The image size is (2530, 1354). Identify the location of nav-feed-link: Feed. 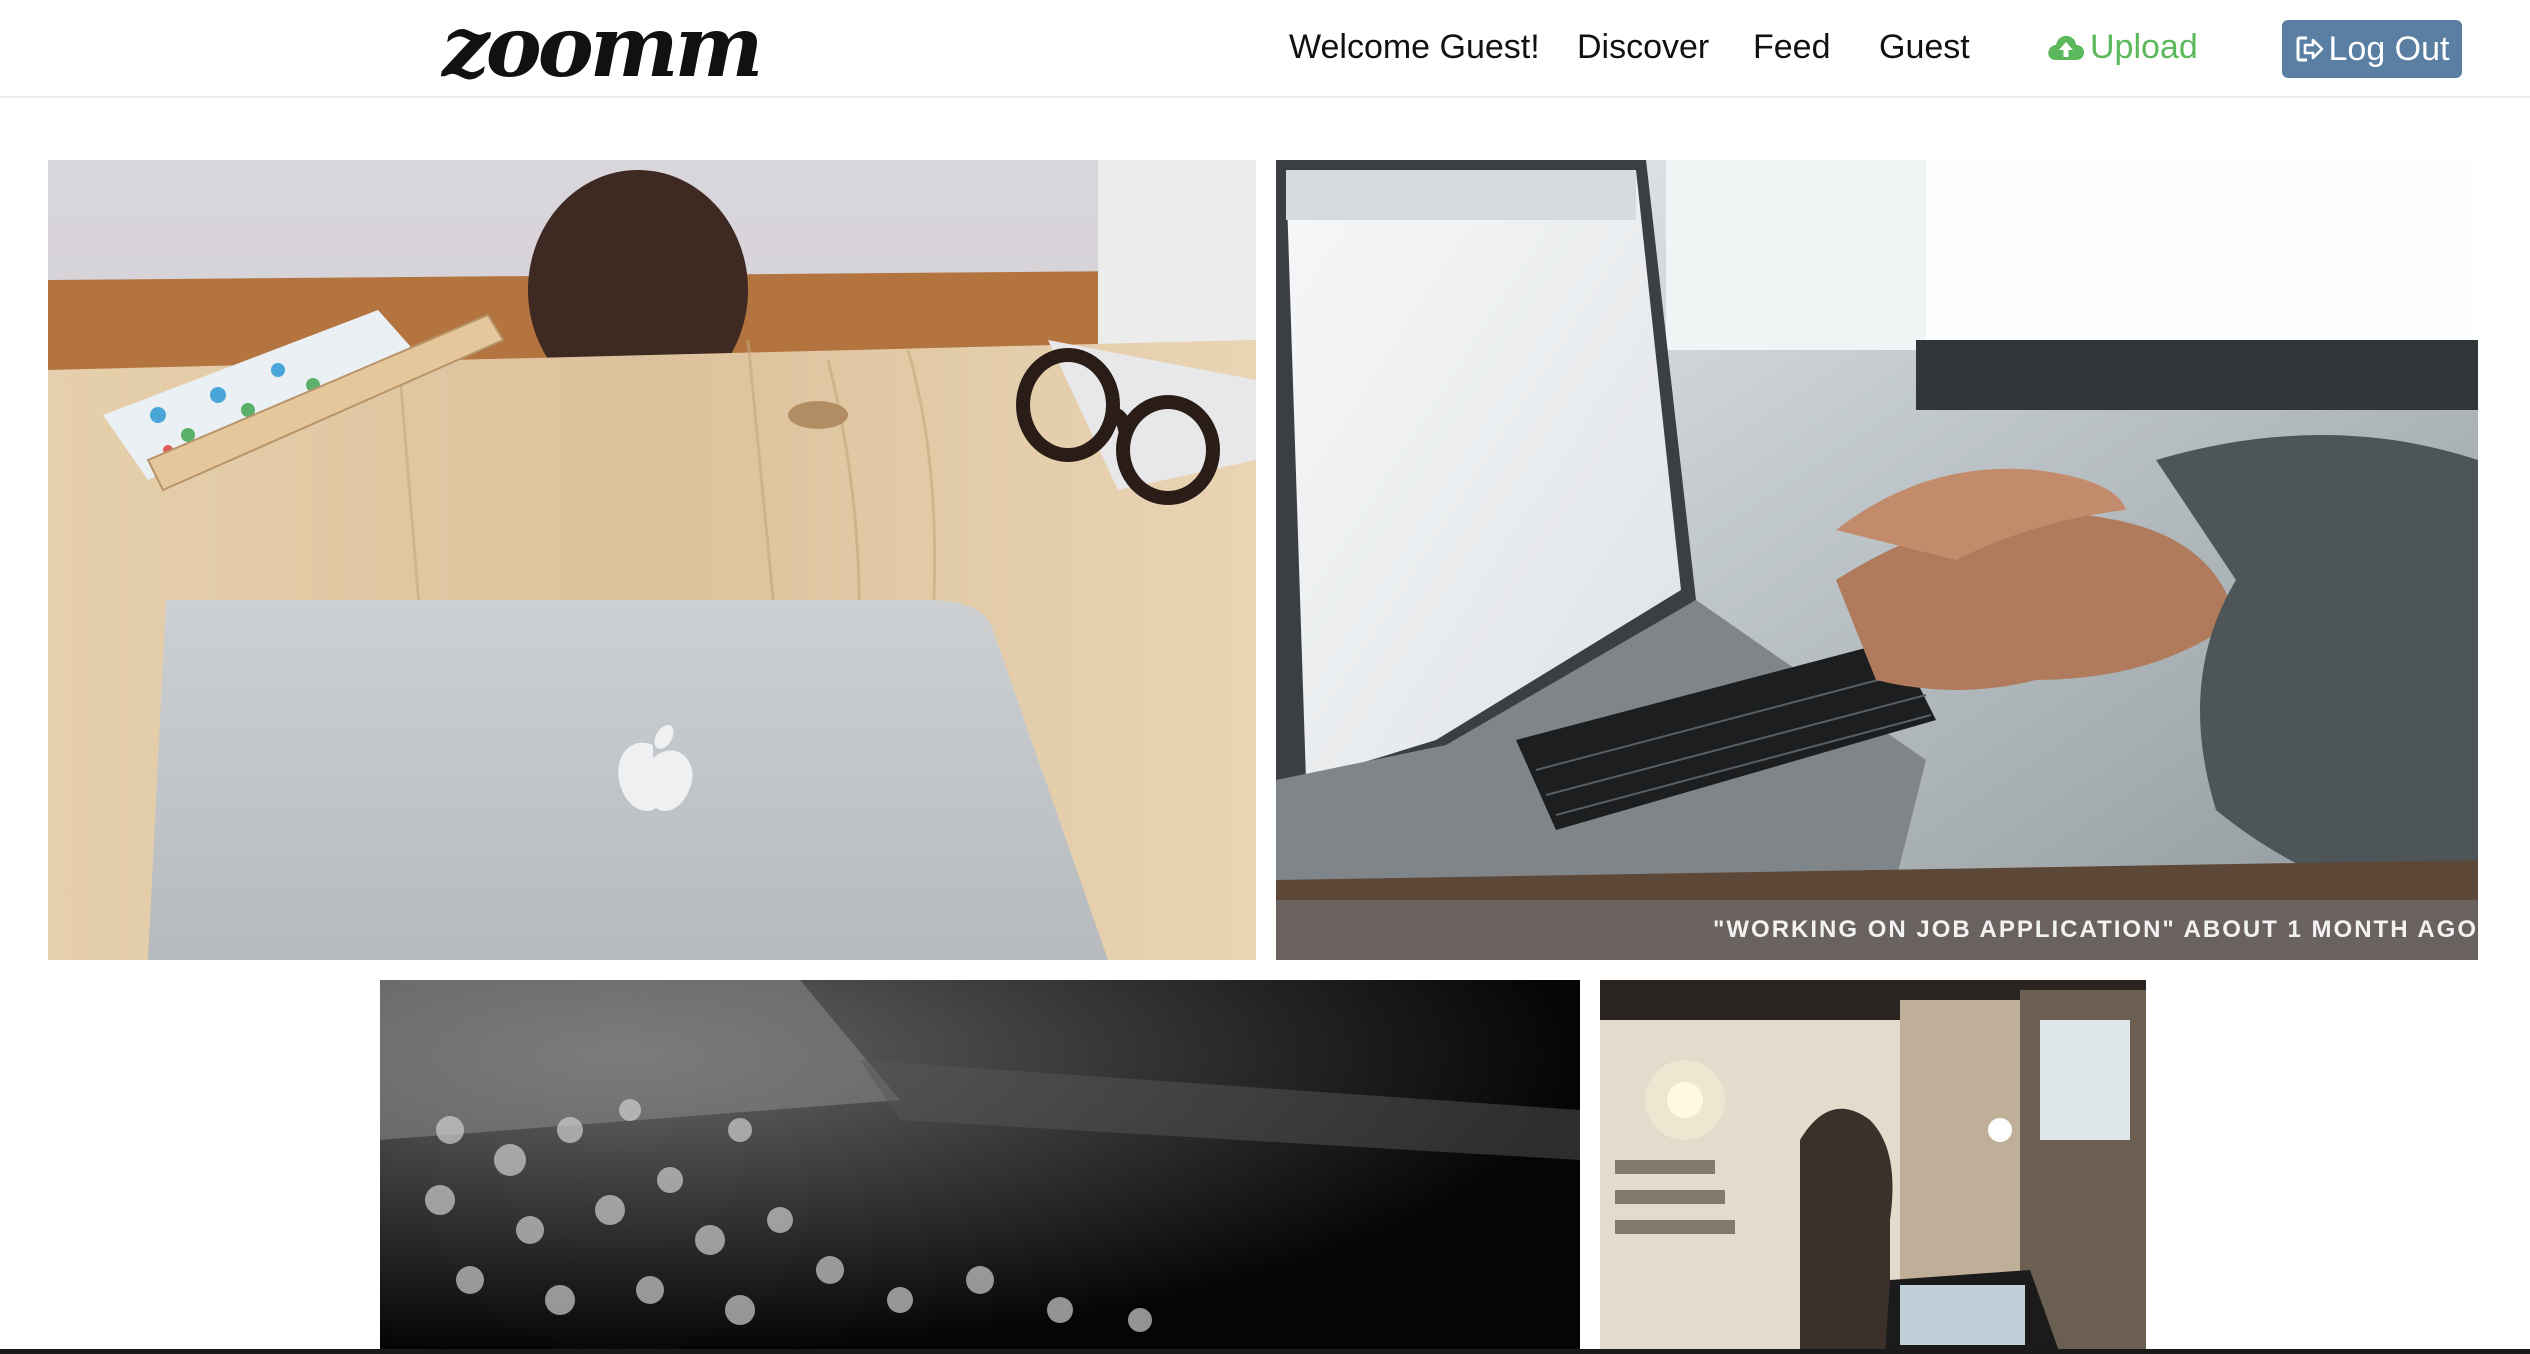
(1792, 47).